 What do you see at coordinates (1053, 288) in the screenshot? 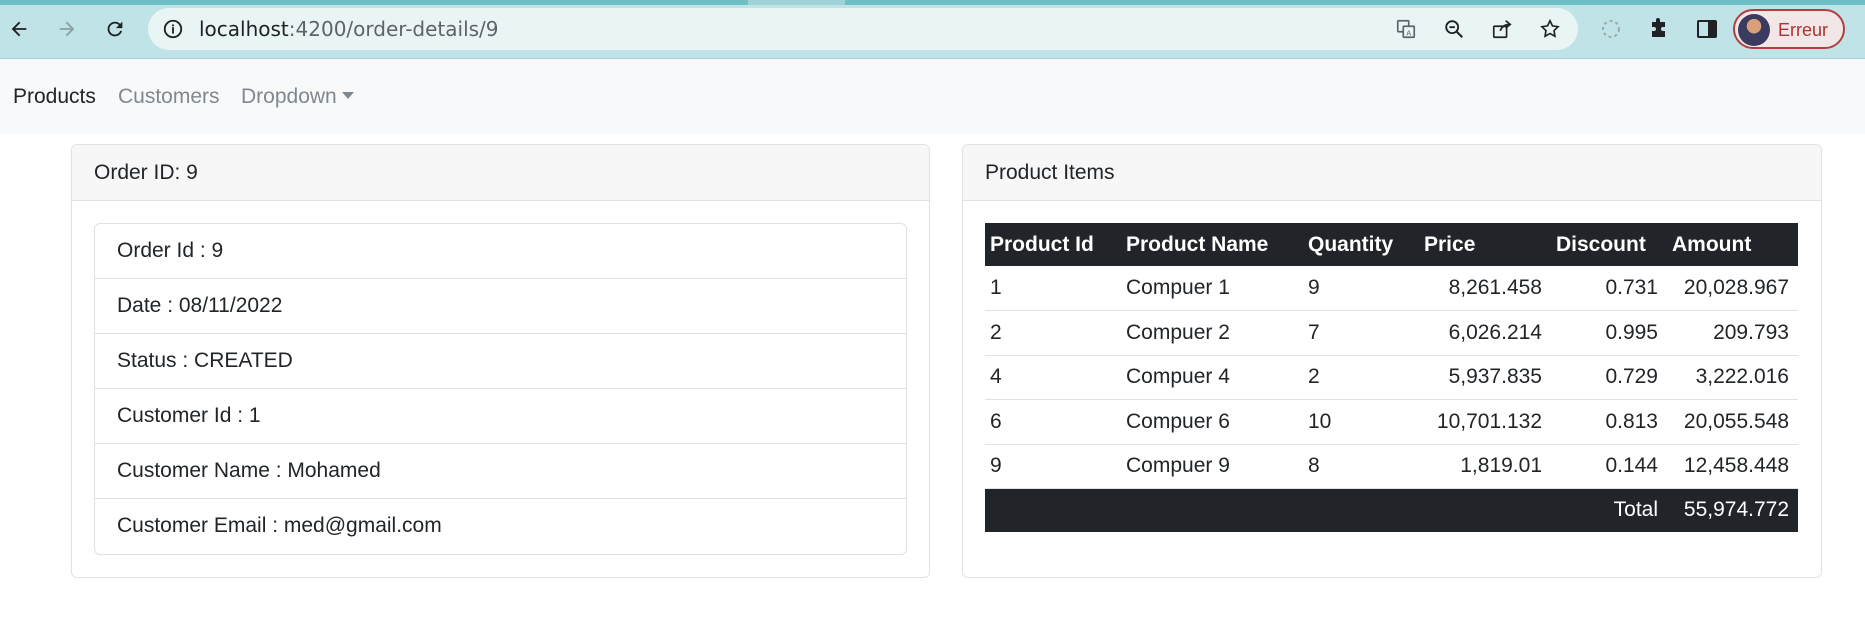
I see `cell-product-id: 1` at bounding box center [1053, 288].